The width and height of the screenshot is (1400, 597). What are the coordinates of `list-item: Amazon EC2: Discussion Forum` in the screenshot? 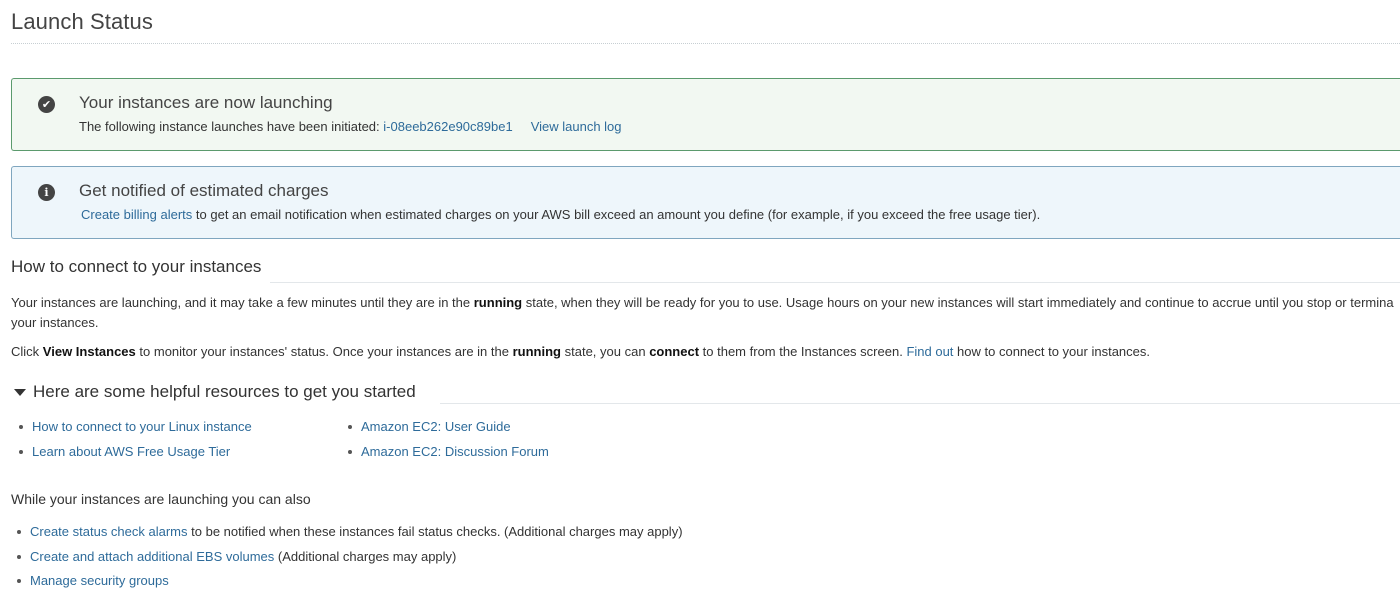 It's located at (447, 455).